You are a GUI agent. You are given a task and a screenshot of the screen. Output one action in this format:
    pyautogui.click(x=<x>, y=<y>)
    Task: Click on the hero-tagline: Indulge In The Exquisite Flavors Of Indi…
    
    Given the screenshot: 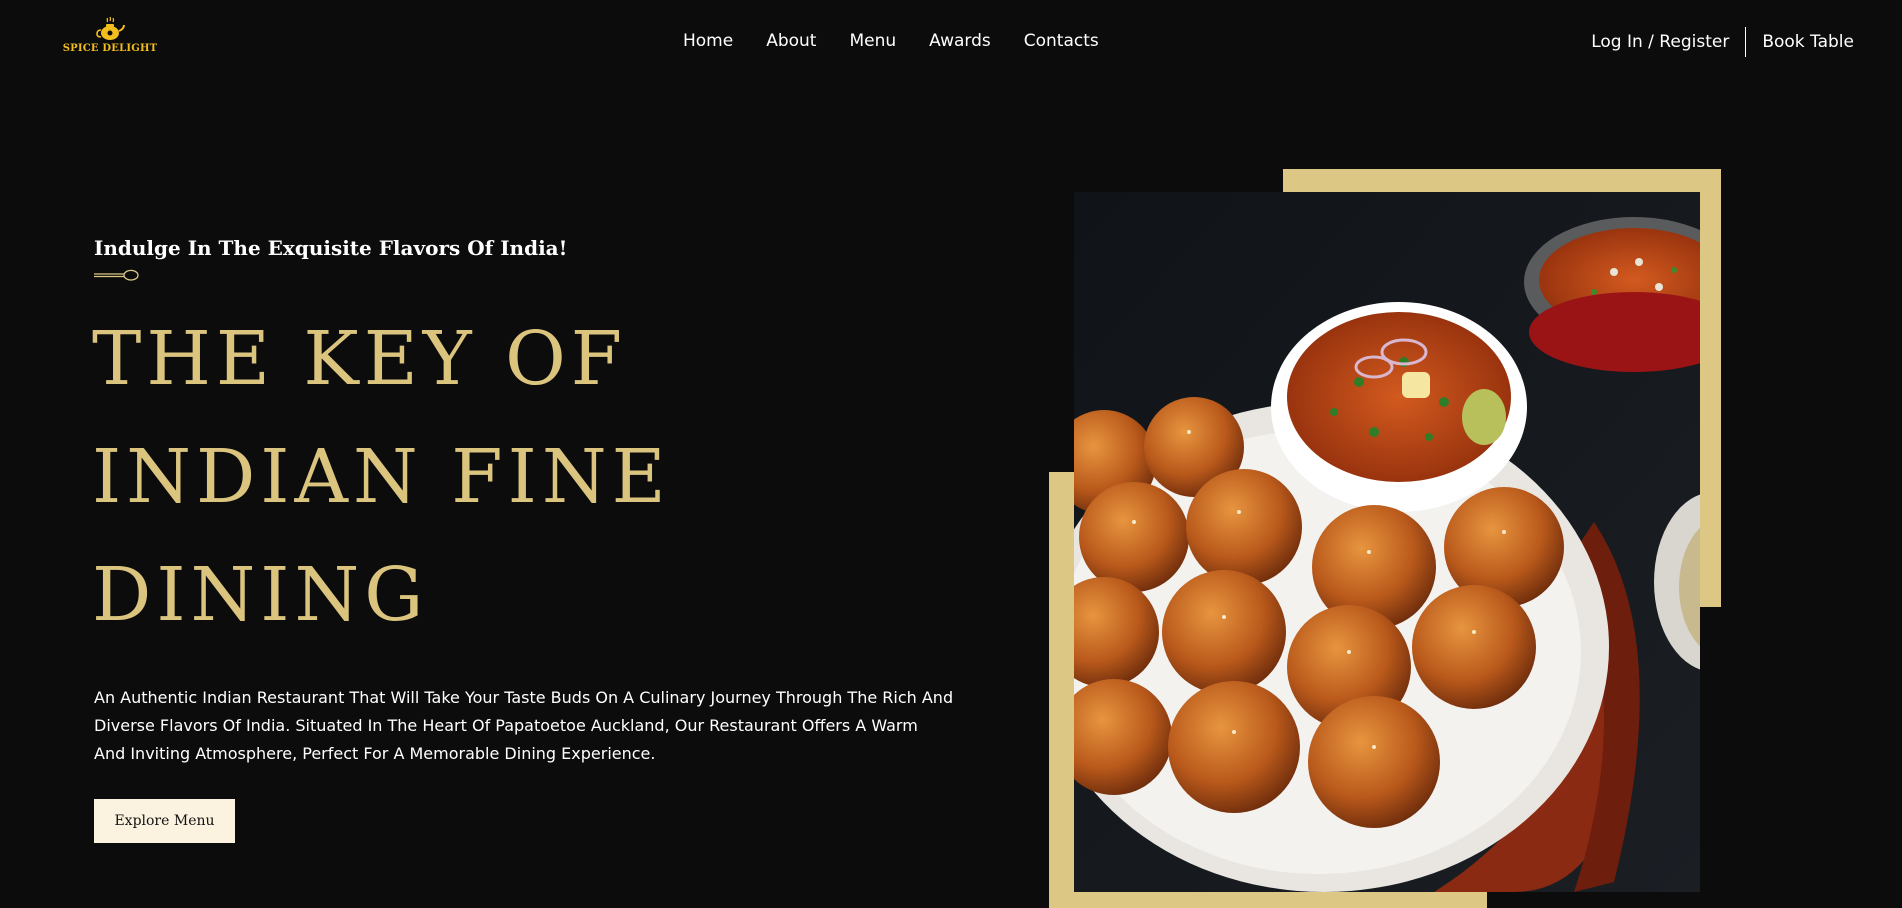 What is the action you would take?
    pyautogui.click(x=331, y=248)
    